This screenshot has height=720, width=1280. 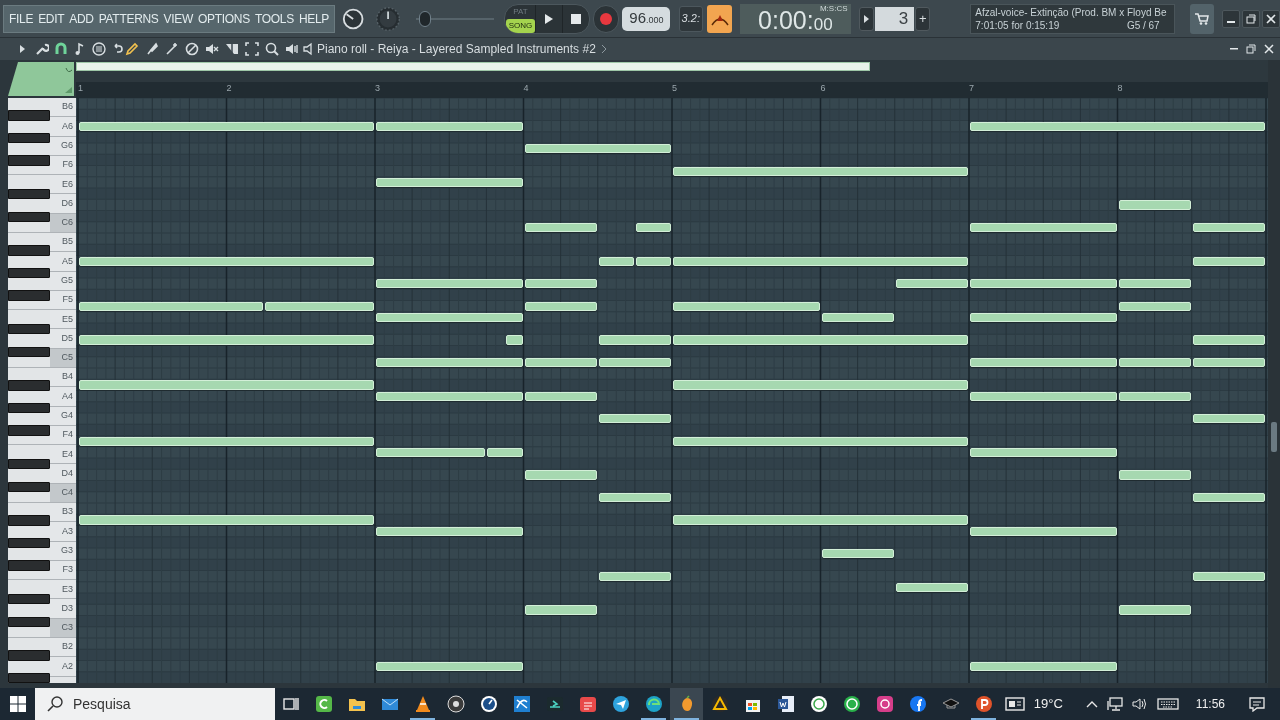 I want to click on piano-key: C5, so click(x=63, y=358).